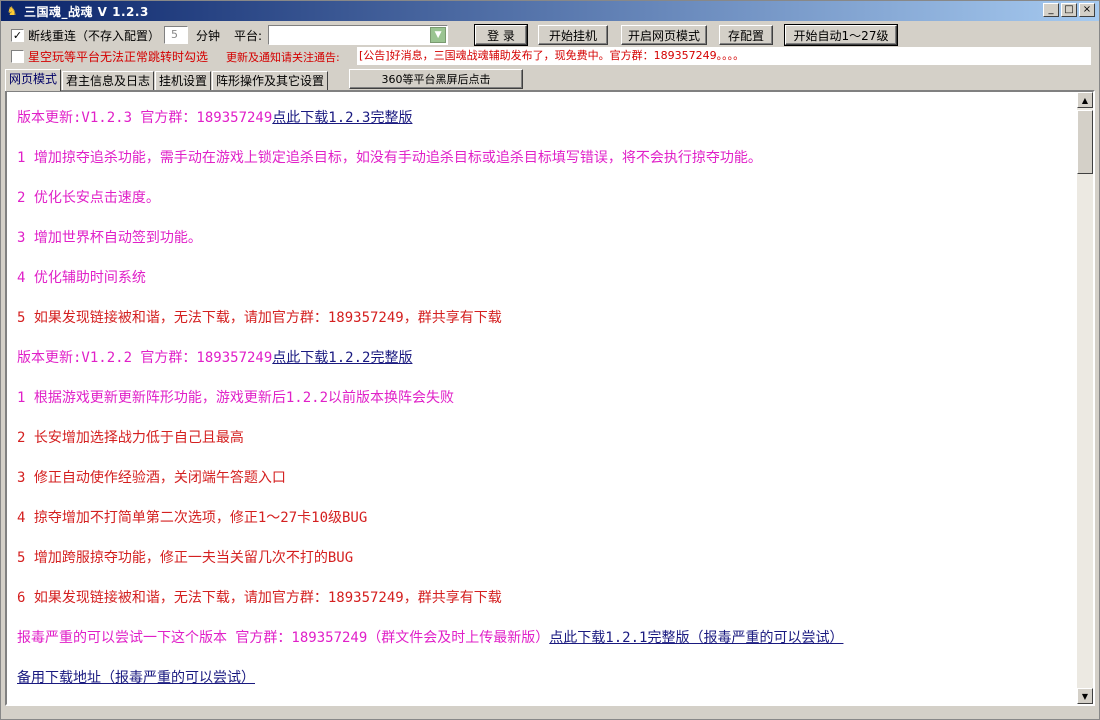  Describe the element at coordinates (664, 35) in the screenshot. I see `web-mode-button: 开启网页模式` at that location.